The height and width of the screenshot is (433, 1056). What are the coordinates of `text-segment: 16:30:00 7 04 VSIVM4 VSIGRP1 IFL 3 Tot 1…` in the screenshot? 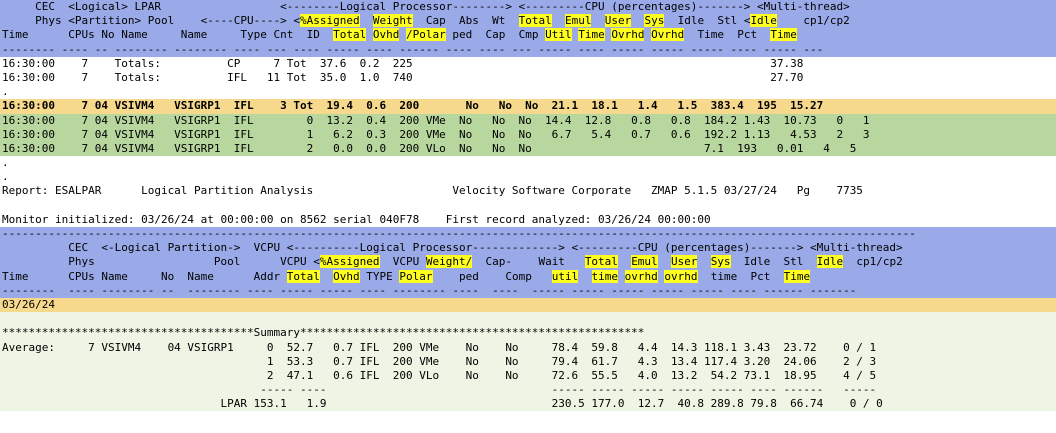 It's located at (413, 106).